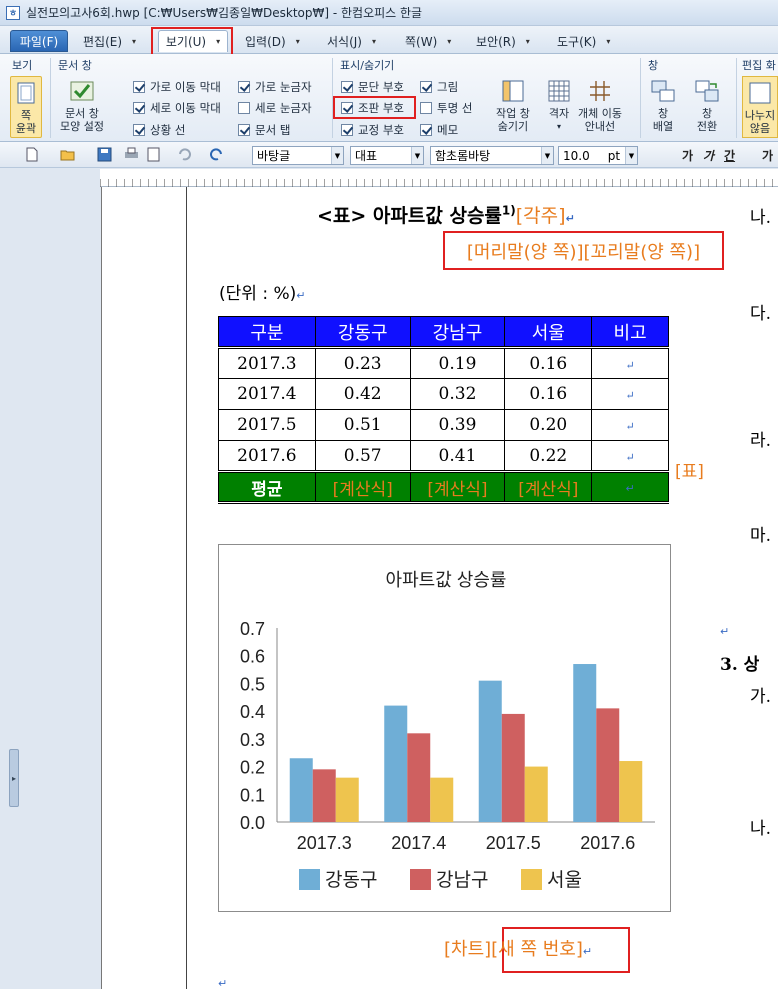 This screenshot has height=989, width=778. I want to click on table-cell: 0.42, so click(362, 394).